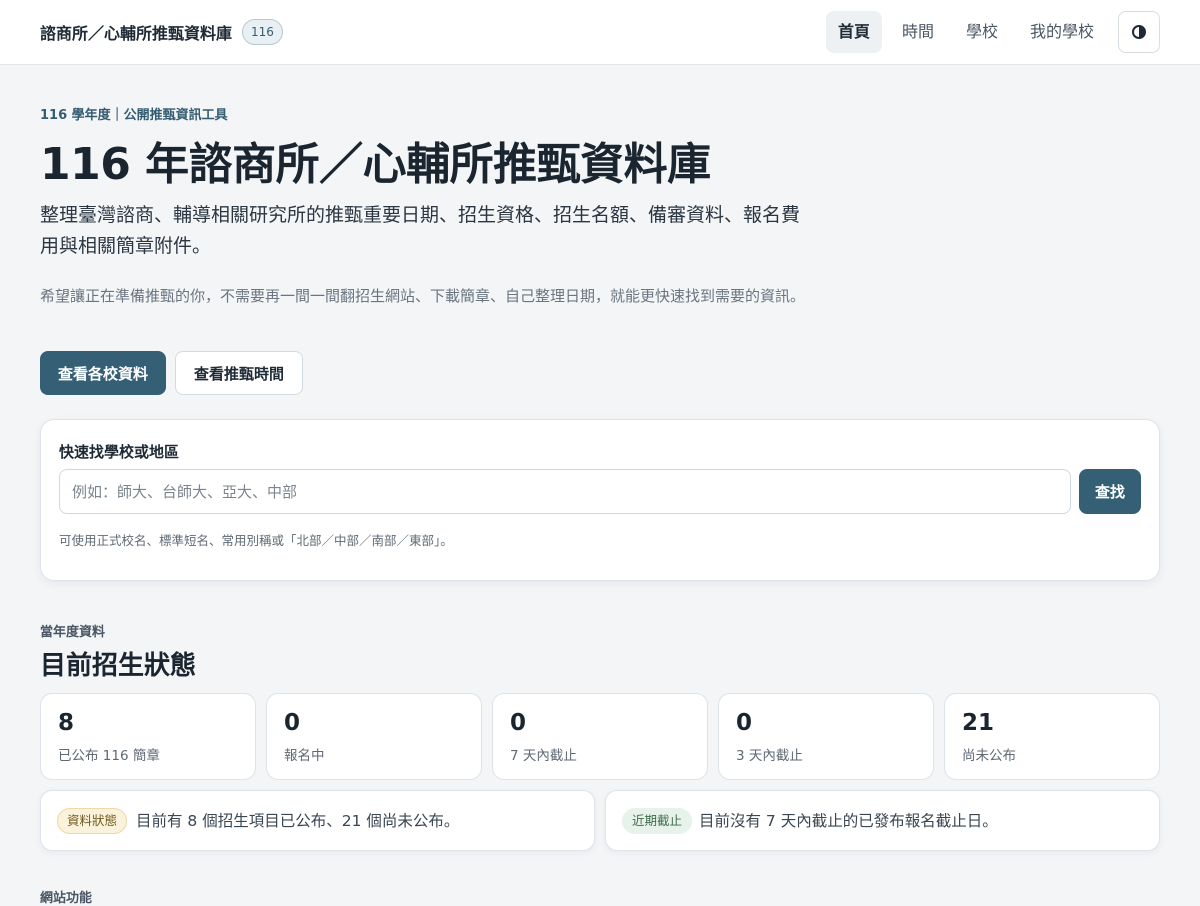 This screenshot has width=1200, height=906. I want to click on nav-item-my-schools: 我的學校, so click(1062, 32).